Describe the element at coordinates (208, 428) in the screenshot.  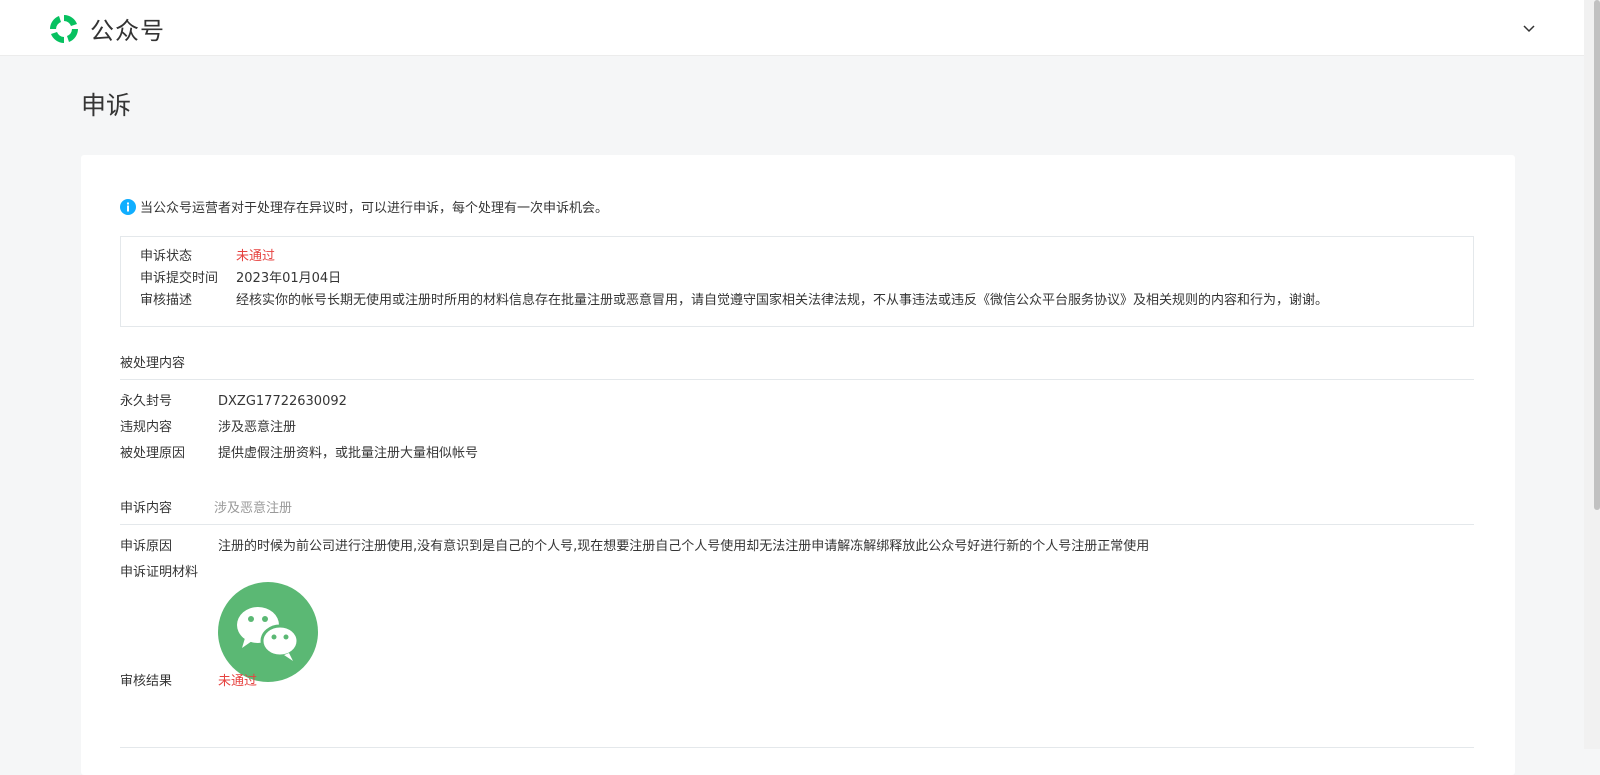
I see `violation-row: 违规内容 涉及恶意注册` at that location.